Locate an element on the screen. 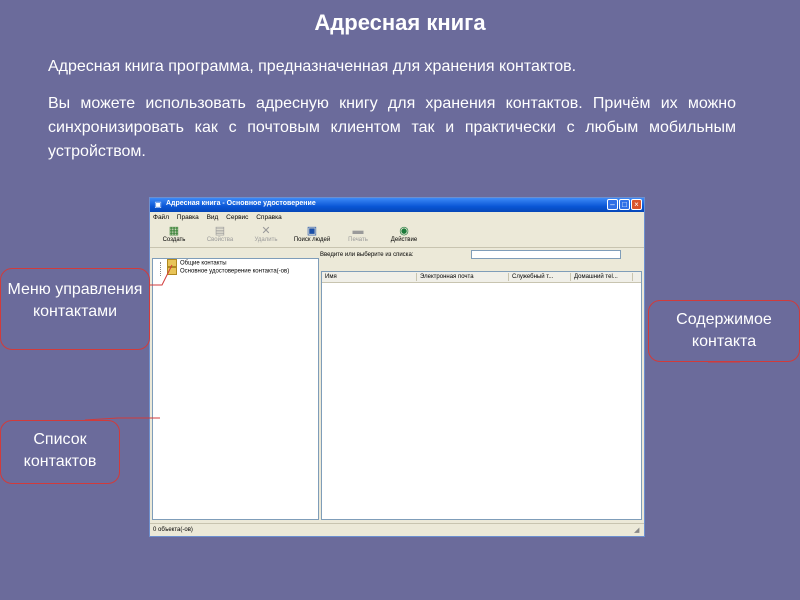 The width and height of the screenshot is (800, 600). menu-edit: Правка is located at coordinates (188, 217).